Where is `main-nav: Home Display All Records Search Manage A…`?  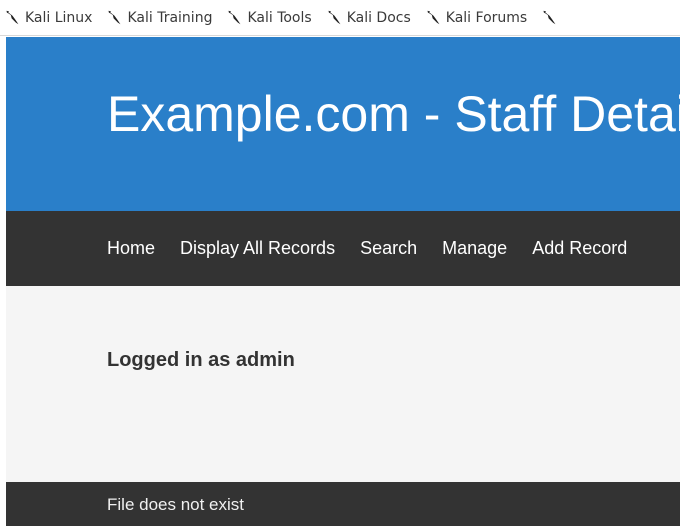 main-nav: Home Display All Records Search Manage A… is located at coordinates (343, 248).